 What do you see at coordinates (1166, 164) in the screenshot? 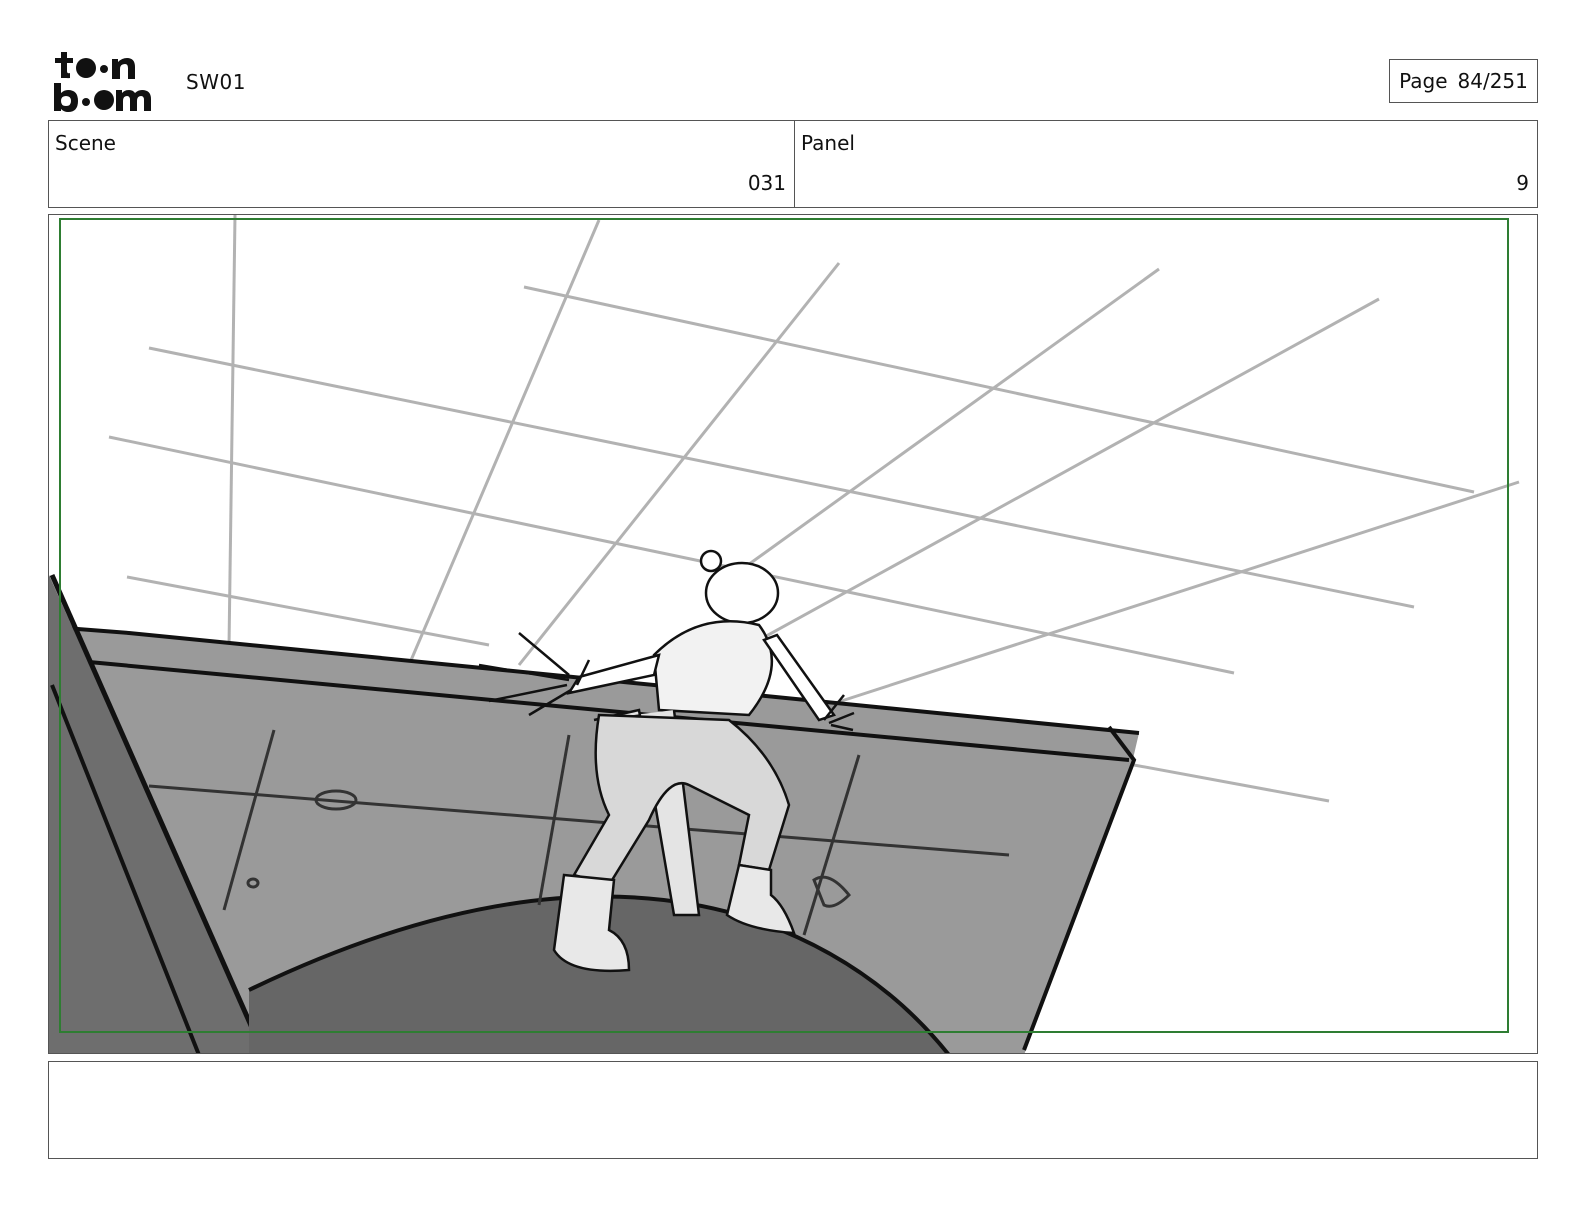
I see `panel-cell: Panel 9` at bounding box center [1166, 164].